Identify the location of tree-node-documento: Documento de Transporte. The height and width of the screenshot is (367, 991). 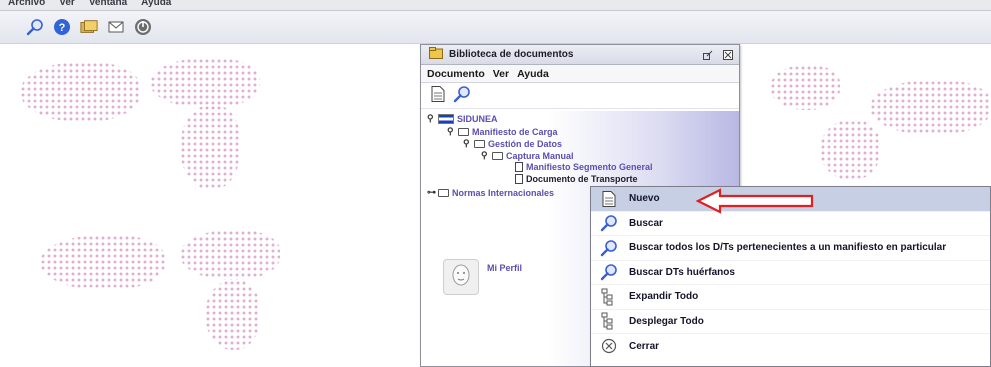
(576, 179).